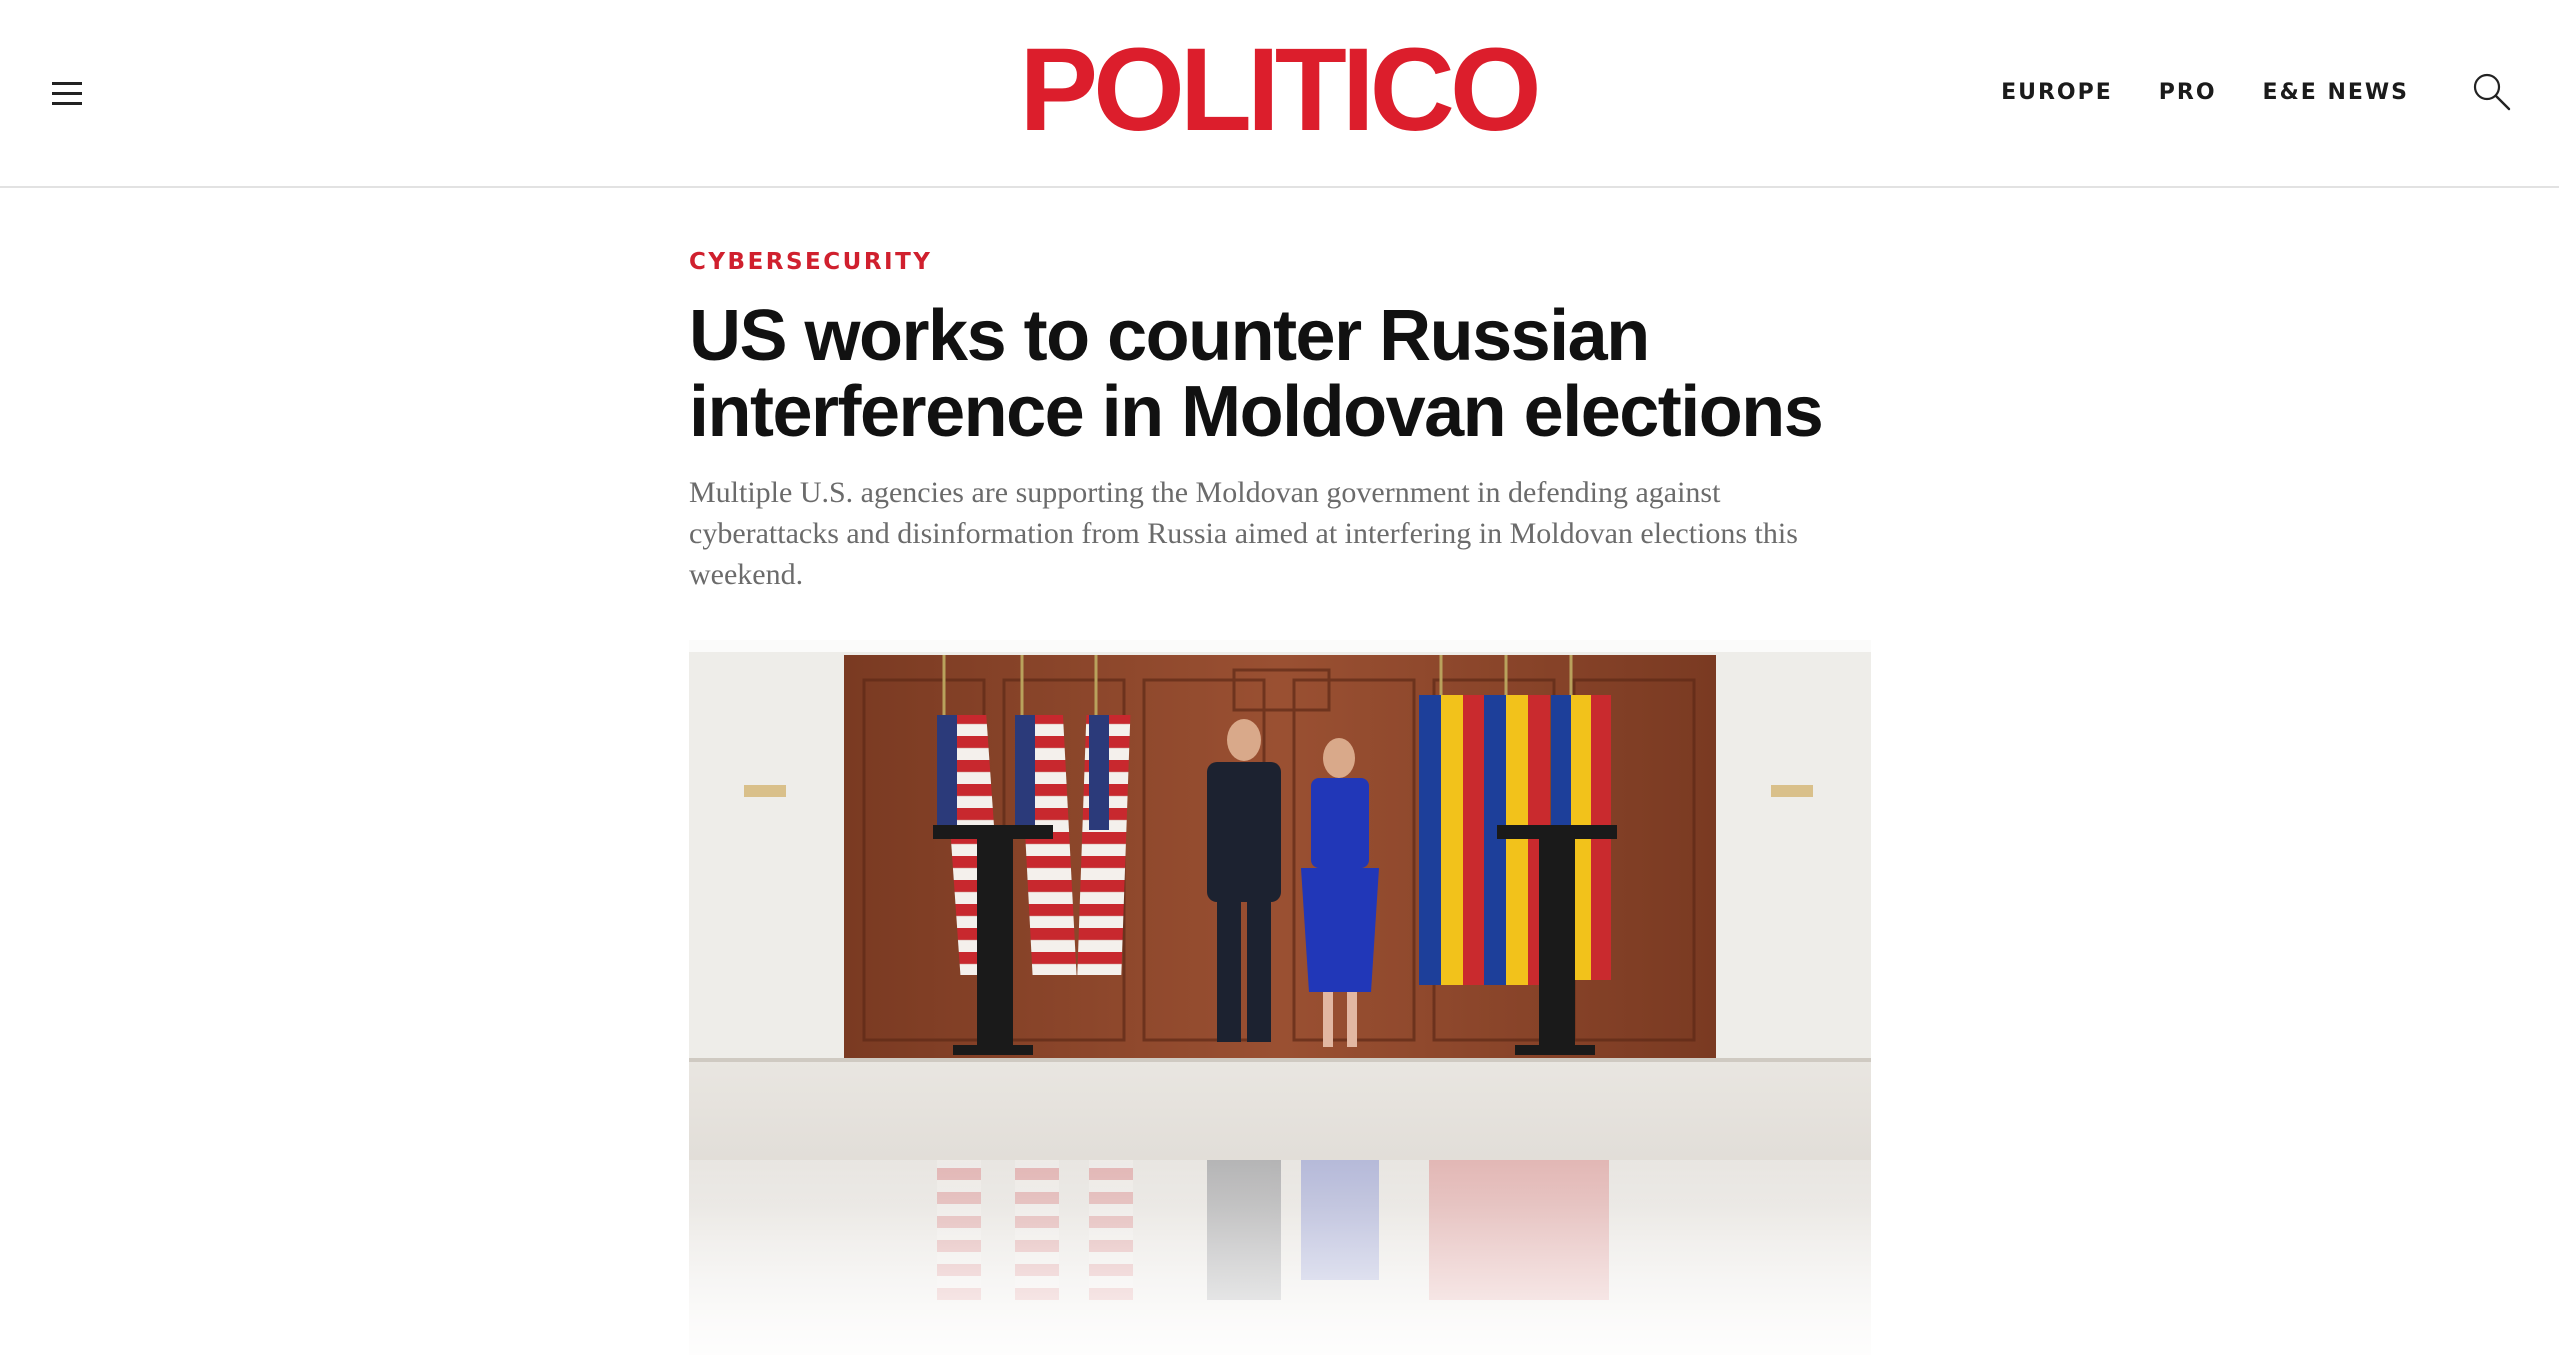 This screenshot has width=2559, height=1355. I want to click on nav-link-pro: PRO, so click(2188, 93).